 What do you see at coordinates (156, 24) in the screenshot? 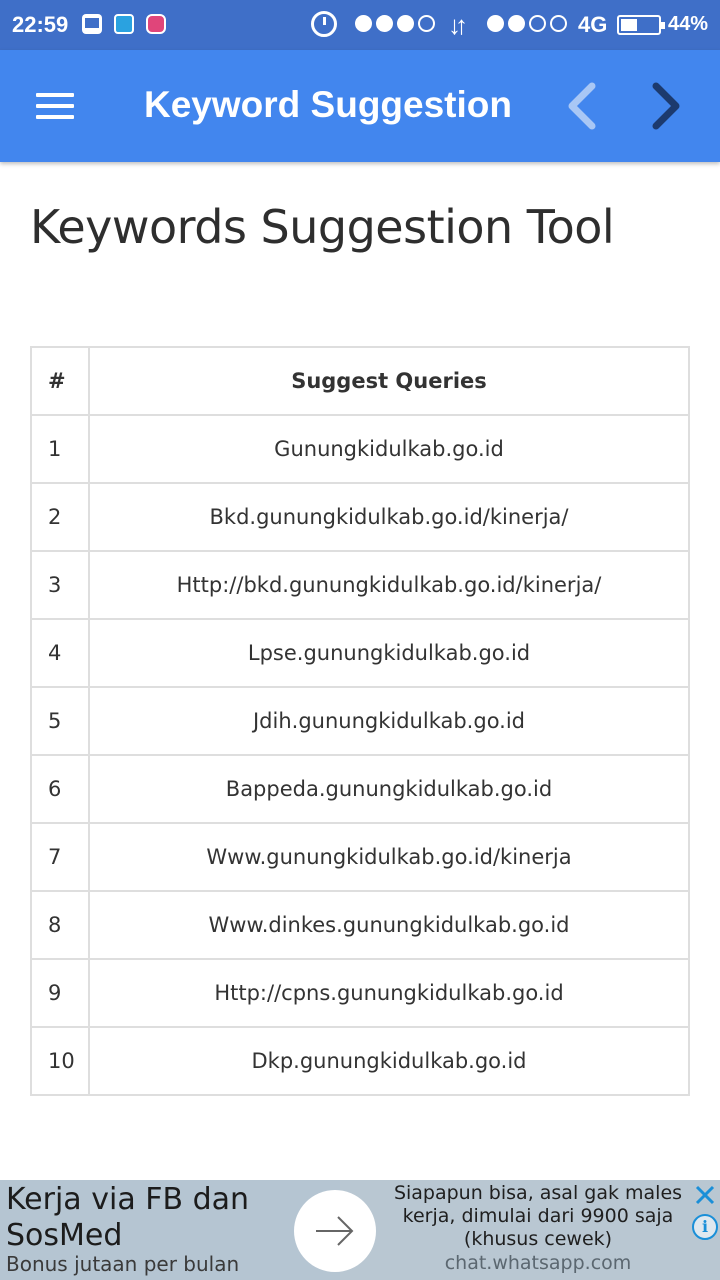
I see `instagram-icon` at bounding box center [156, 24].